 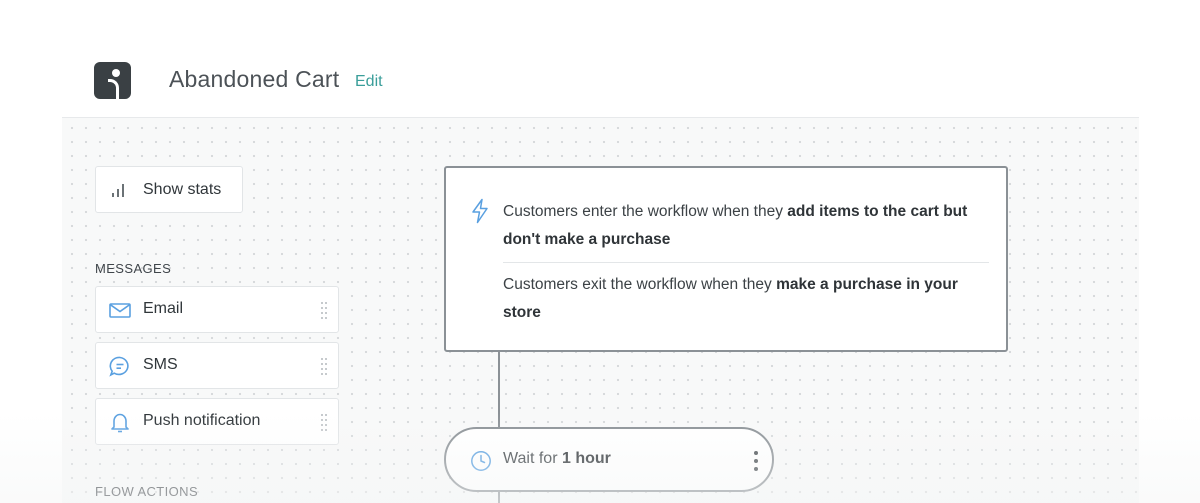 What do you see at coordinates (119, 366) in the screenshot?
I see `chat-bubble-icon` at bounding box center [119, 366].